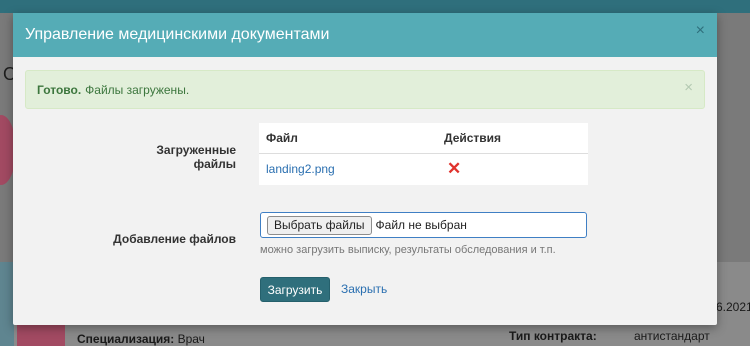 The width and height of the screenshot is (750, 346). What do you see at coordinates (512, 169) in the screenshot?
I see `actions-cell: ✕` at bounding box center [512, 169].